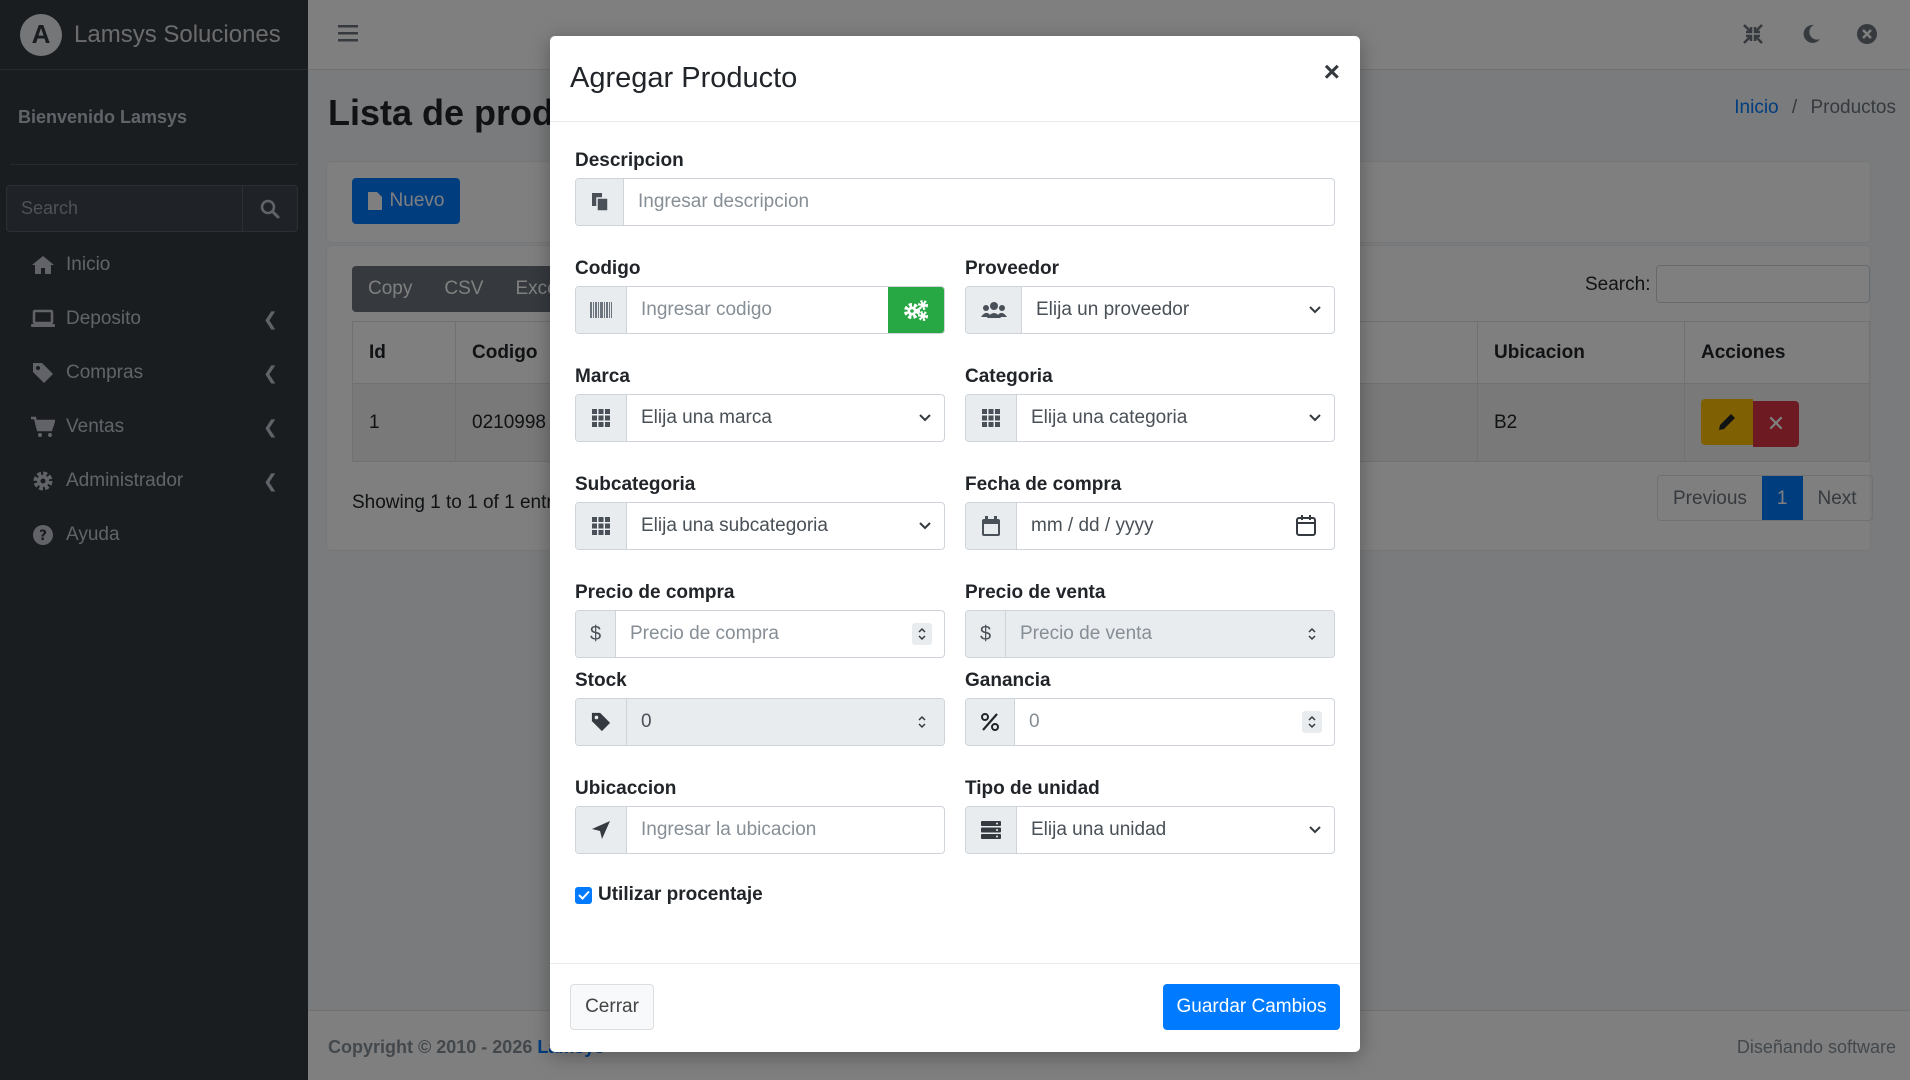 This screenshot has width=1910, height=1080. I want to click on tipo-unidad-select-value: Elija una unidad, so click(1099, 829).